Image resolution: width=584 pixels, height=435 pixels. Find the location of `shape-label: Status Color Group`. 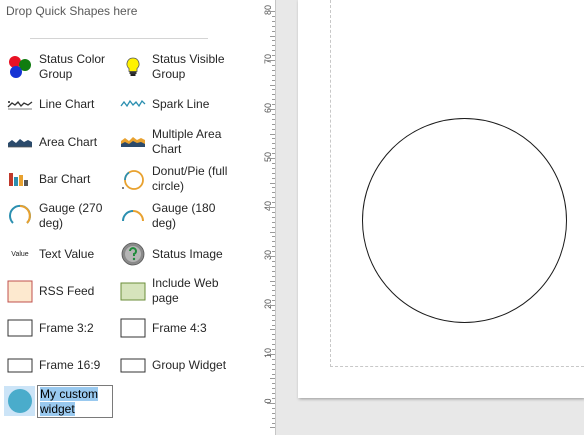

shape-label: Status Color Group is located at coordinates (72, 66).